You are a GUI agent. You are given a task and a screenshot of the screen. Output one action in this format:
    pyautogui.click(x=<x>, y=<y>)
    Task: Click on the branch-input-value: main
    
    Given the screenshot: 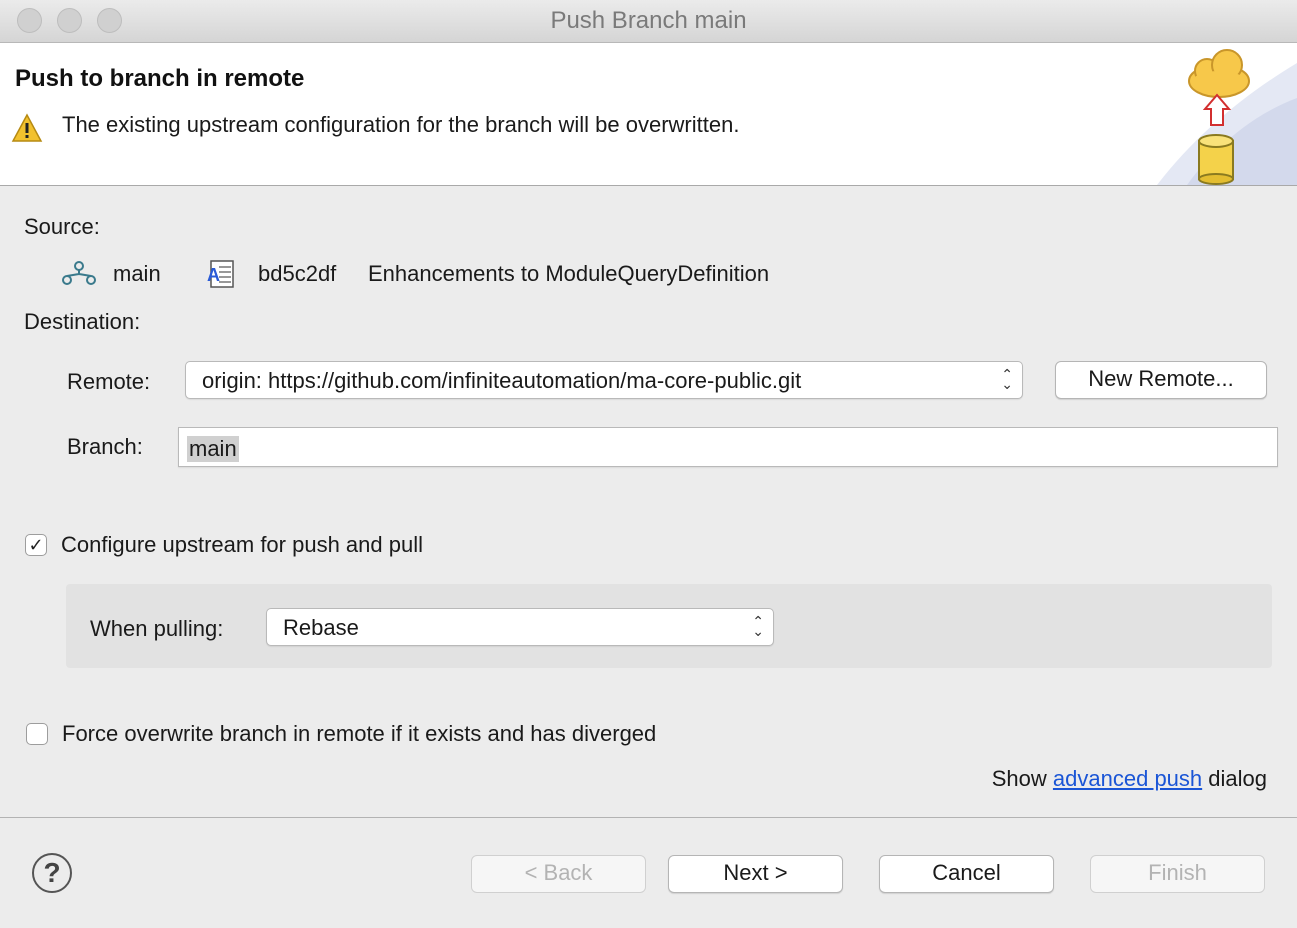 What is the action you would take?
    pyautogui.click(x=213, y=449)
    